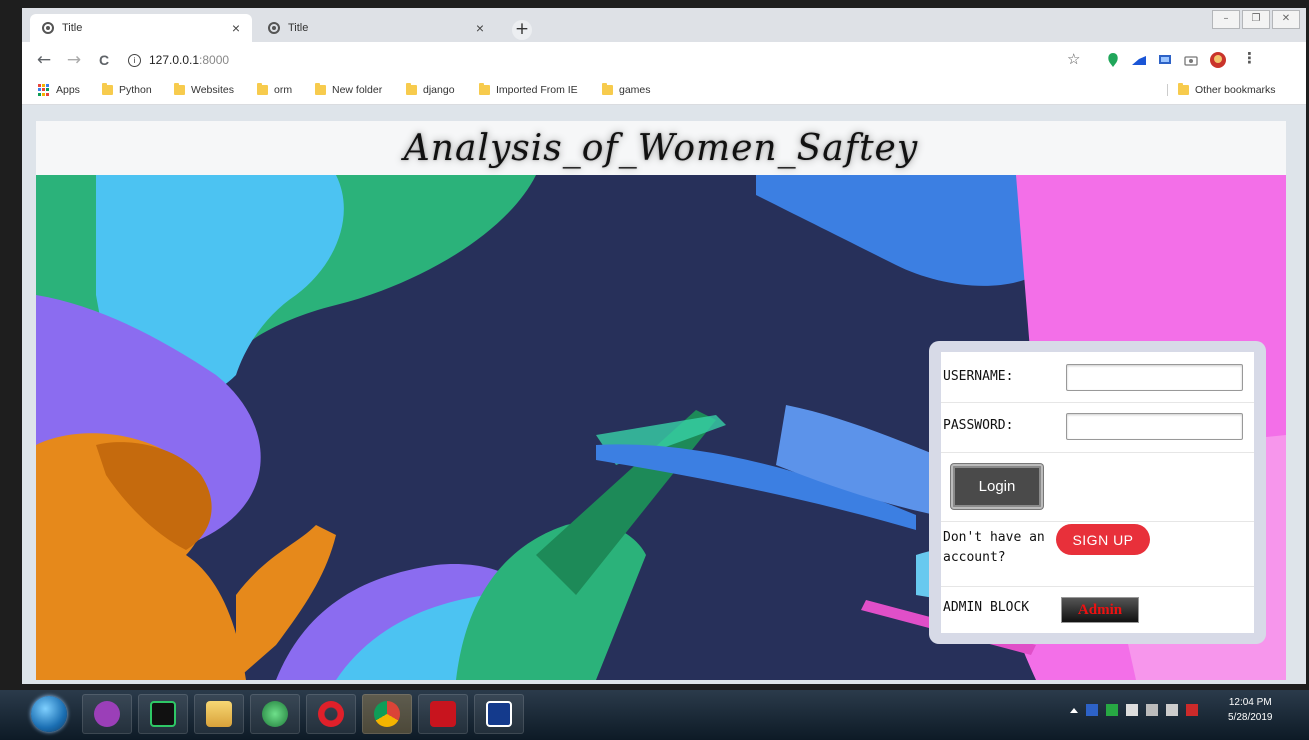  What do you see at coordinates (635, 90) in the screenshot?
I see `bookmark-label: games` at bounding box center [635, 90].